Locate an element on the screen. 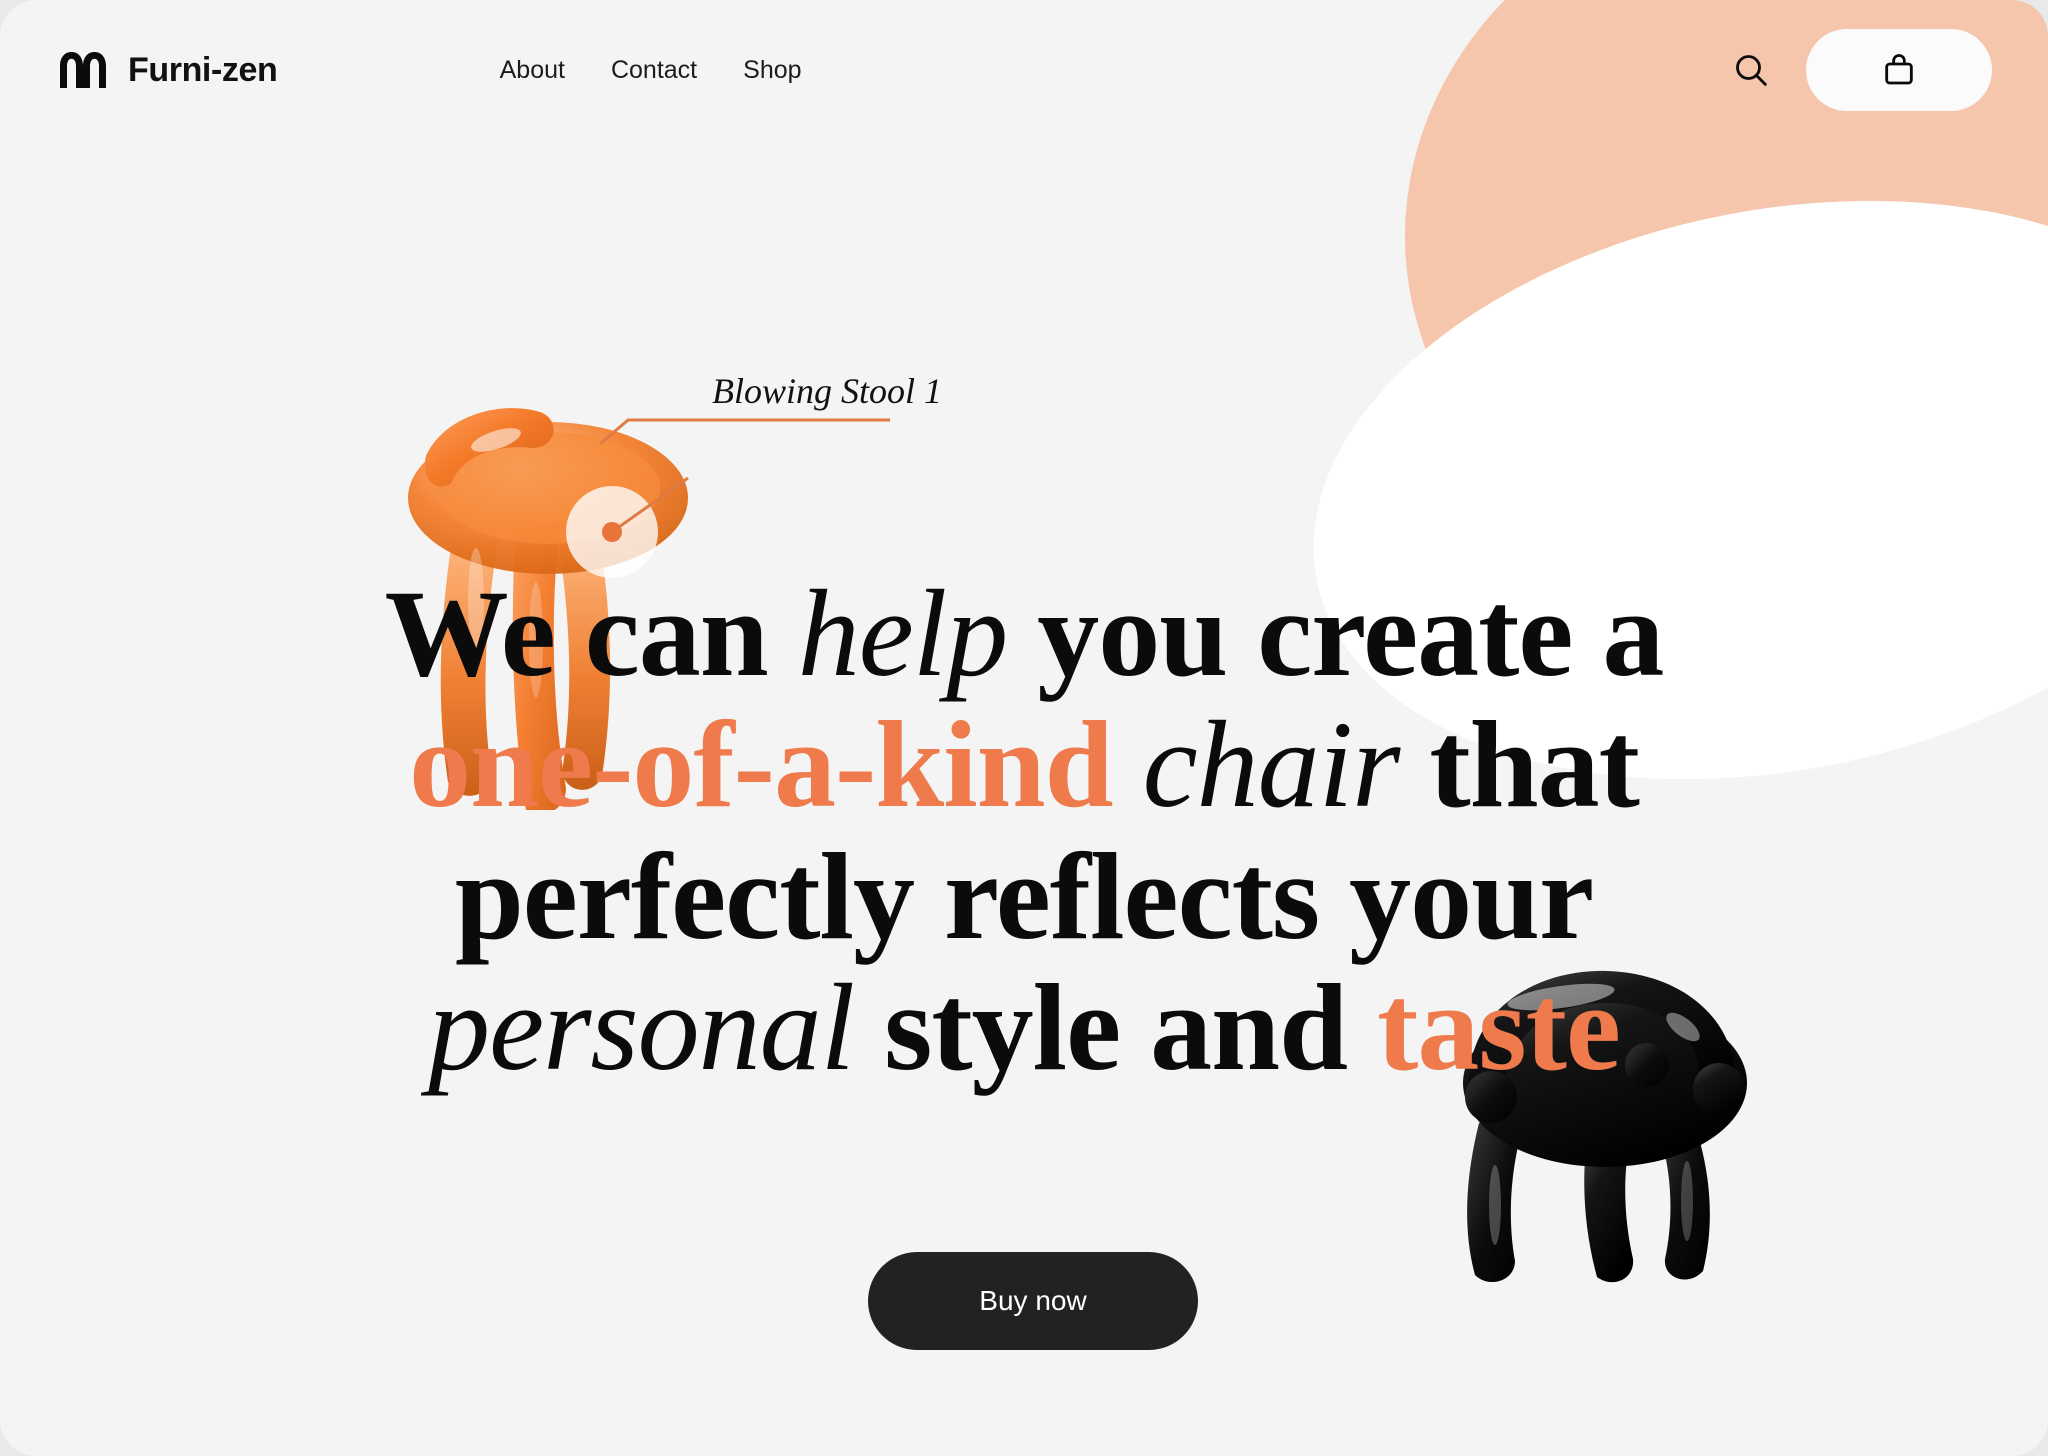  main-navigation: About Contact Shop is located at coordinates (651, 70).